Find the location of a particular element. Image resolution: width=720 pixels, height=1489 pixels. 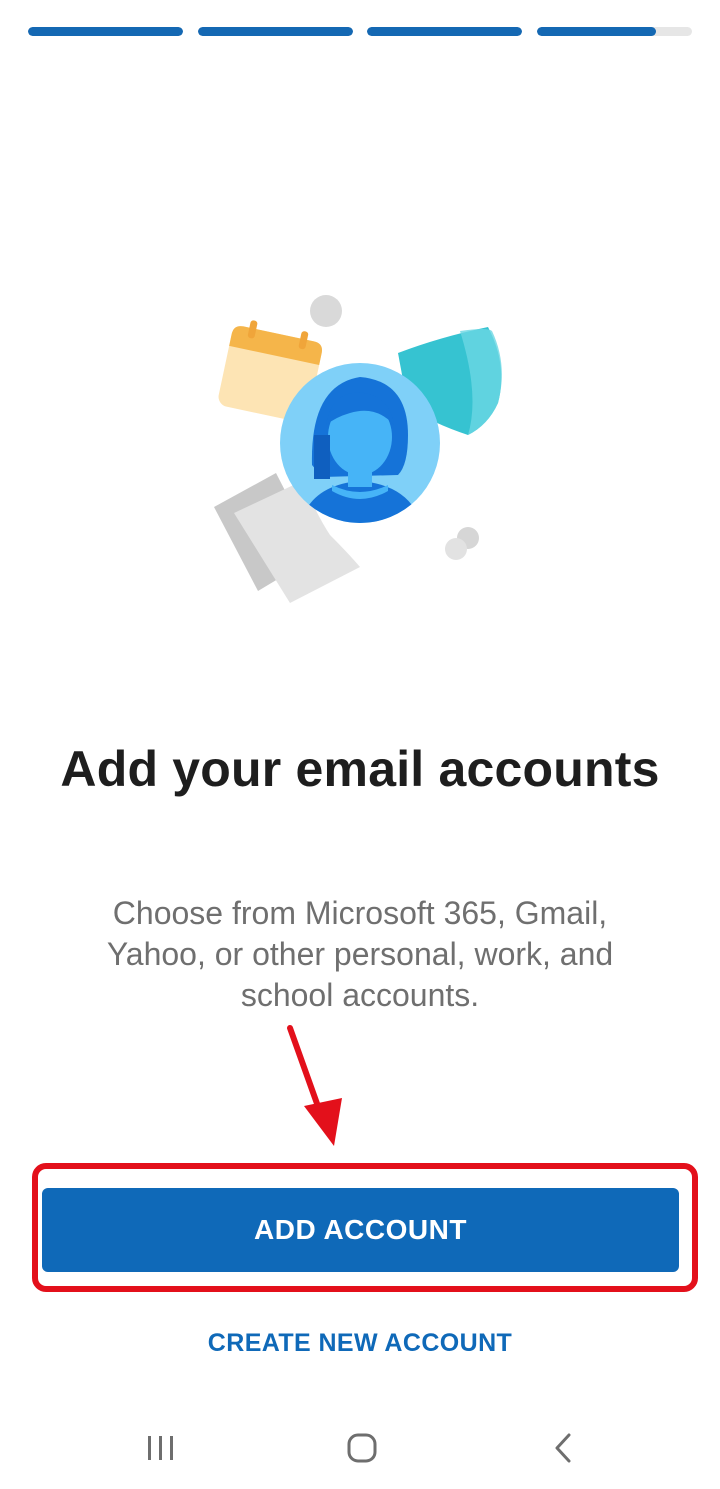

progress-step-3-fill is located at coordinates (444, 31).